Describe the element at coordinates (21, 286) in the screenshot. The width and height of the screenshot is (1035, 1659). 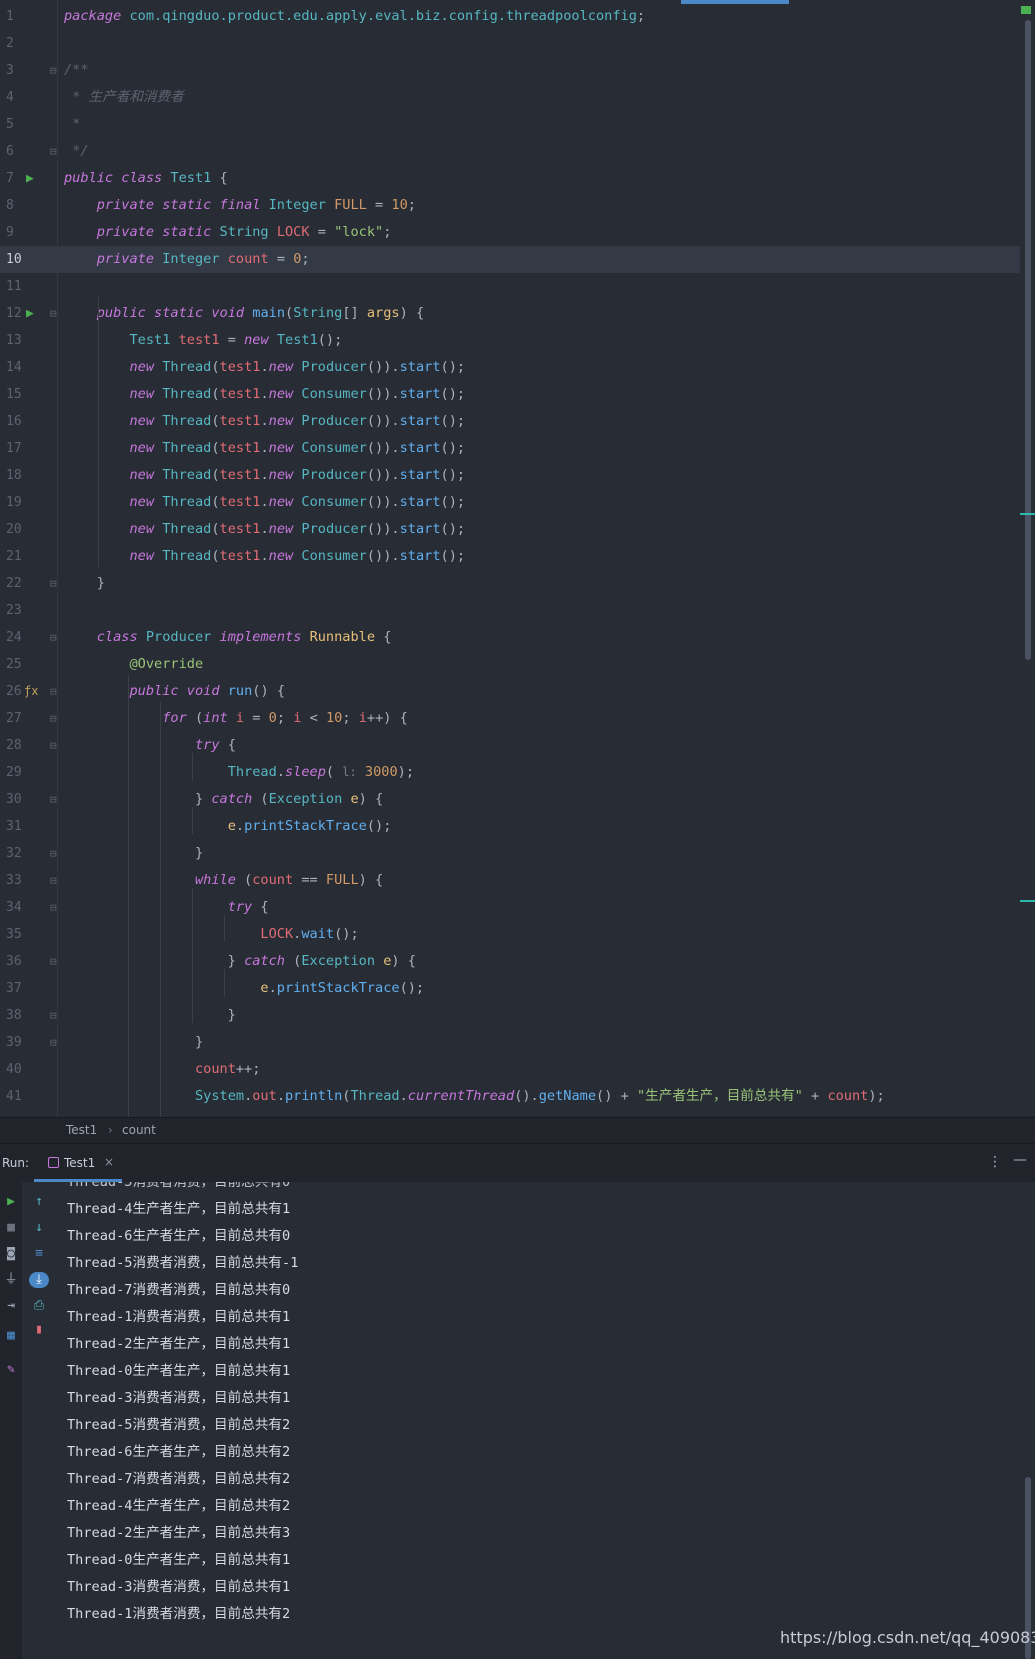
I see `line-number: 11` at that location.